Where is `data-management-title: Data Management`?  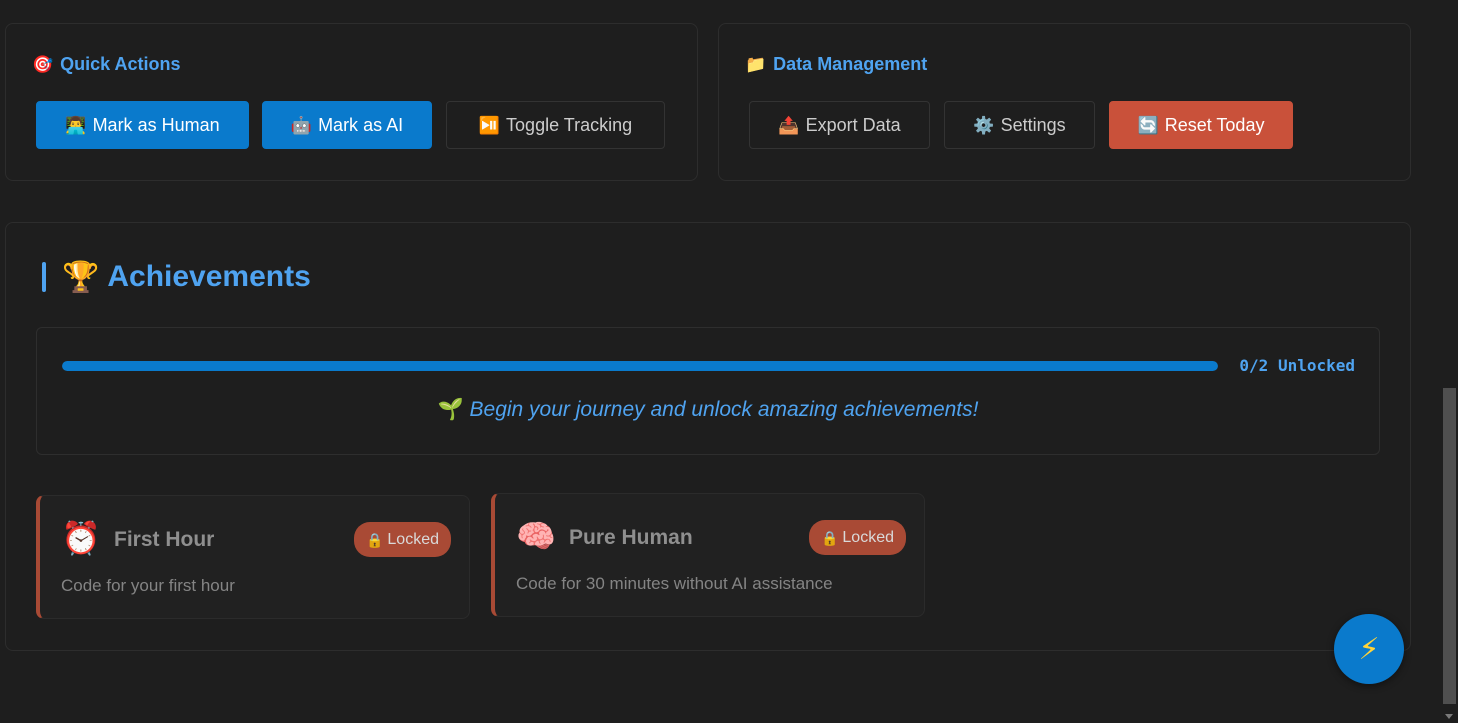
data-management-title: Data Management is located at coordinates (850, 64).